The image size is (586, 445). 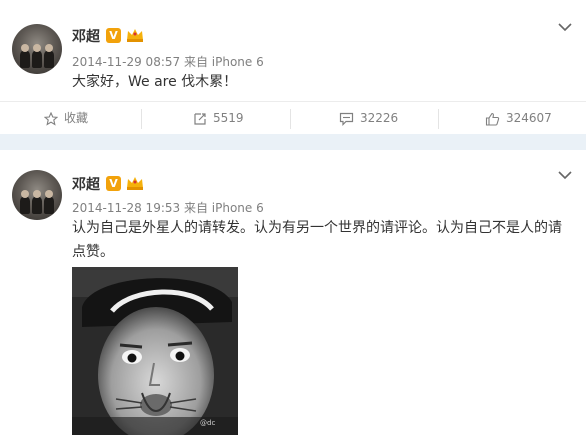 I want to click on repost-icon, so click(x=200, y=118).